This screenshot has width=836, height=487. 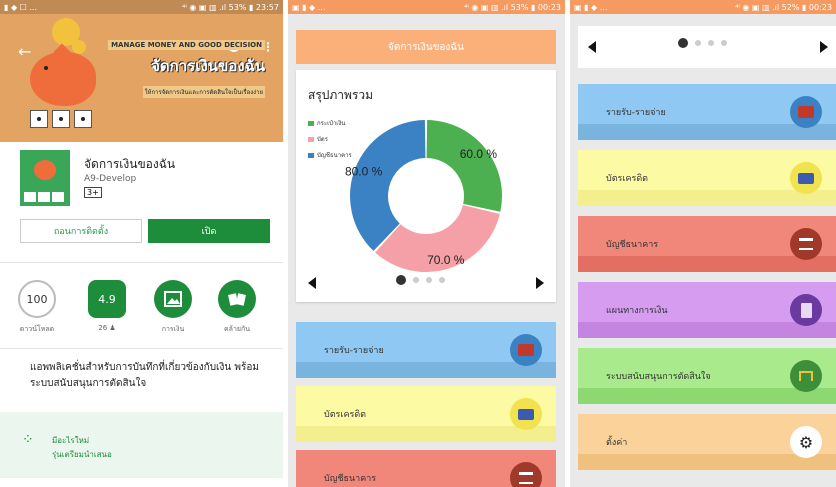 I want to click on menu-label: แผนทางการเงิน, so click(x=637, y=311).